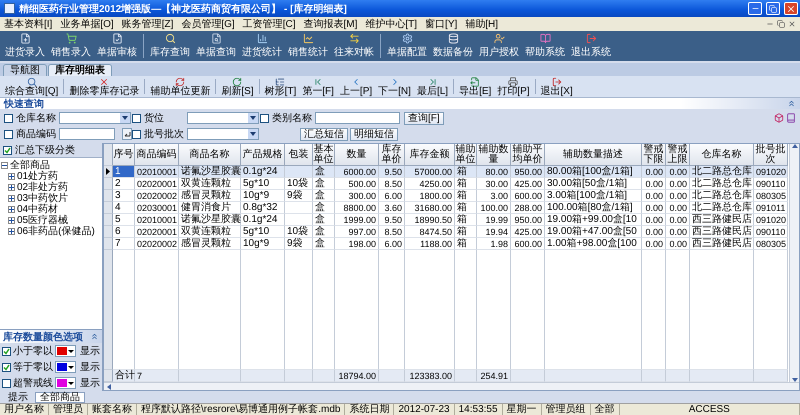 The width and height of the screenshot is (800, 415). What do you see at coordinates (791, 8) in the screenshot?
I see `close-button` at bounding box center [791, 8].